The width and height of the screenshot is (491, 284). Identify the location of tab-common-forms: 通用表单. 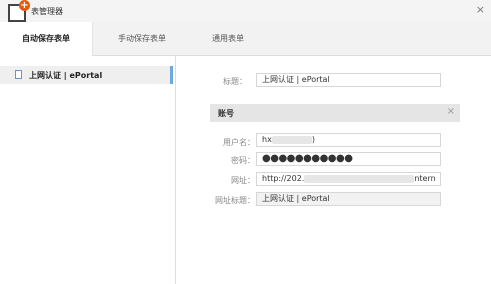
(228, 39).